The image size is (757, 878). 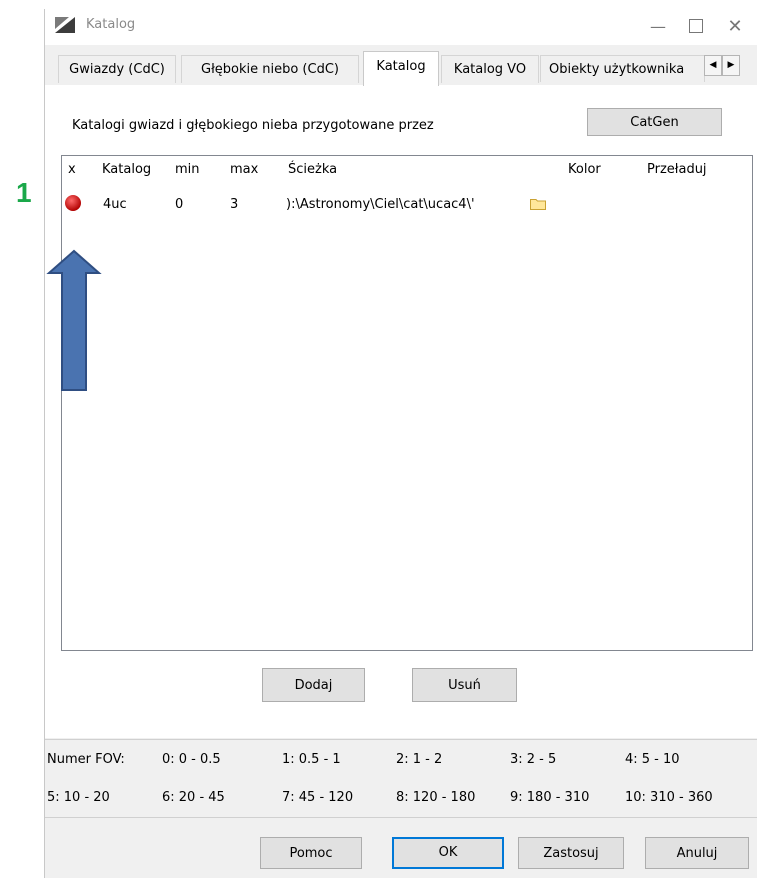 I want to click on column-header-min: min, so click(x=187, y=169).